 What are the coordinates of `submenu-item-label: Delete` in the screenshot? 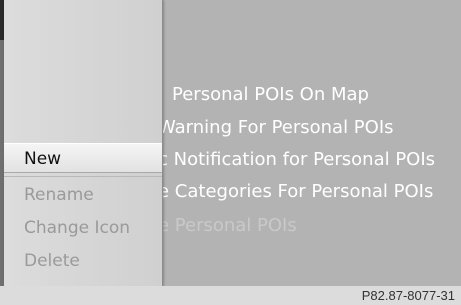 It's located at (52, 261).